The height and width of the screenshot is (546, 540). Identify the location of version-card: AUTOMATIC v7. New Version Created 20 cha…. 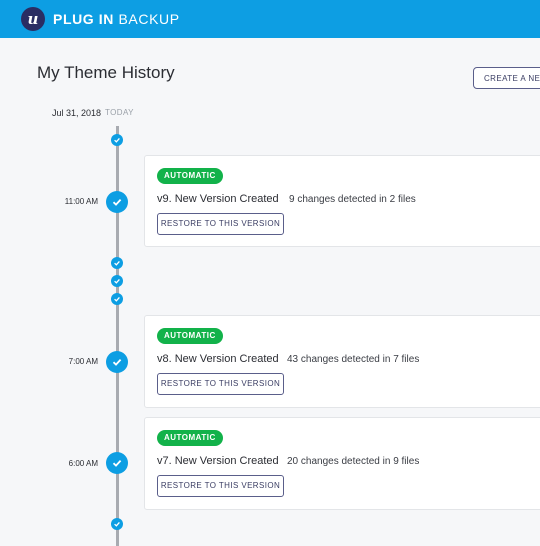
(342, 463).